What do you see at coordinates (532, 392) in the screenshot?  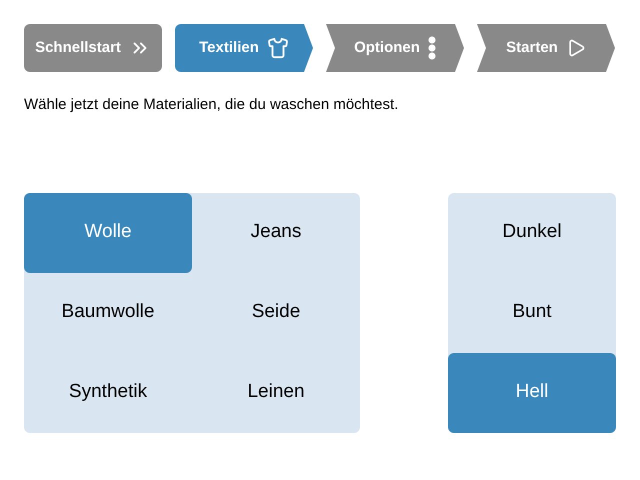 I see `color-option: Hell` at bounding box center [532, 392].